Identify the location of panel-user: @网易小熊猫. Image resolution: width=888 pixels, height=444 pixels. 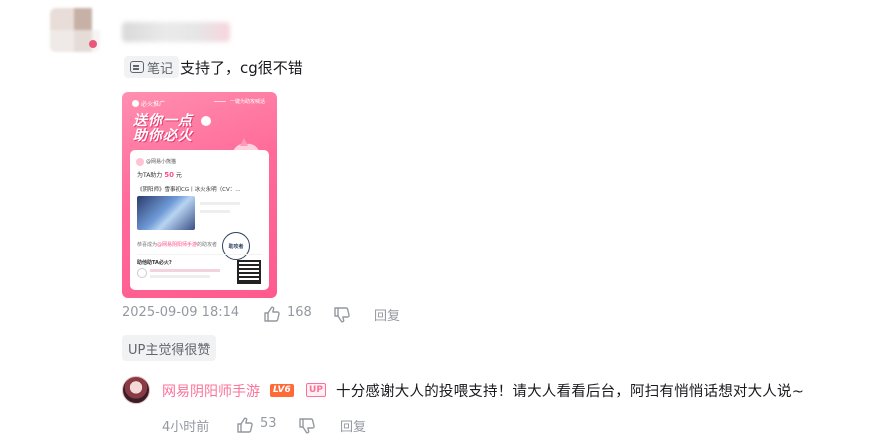
(161, 162).